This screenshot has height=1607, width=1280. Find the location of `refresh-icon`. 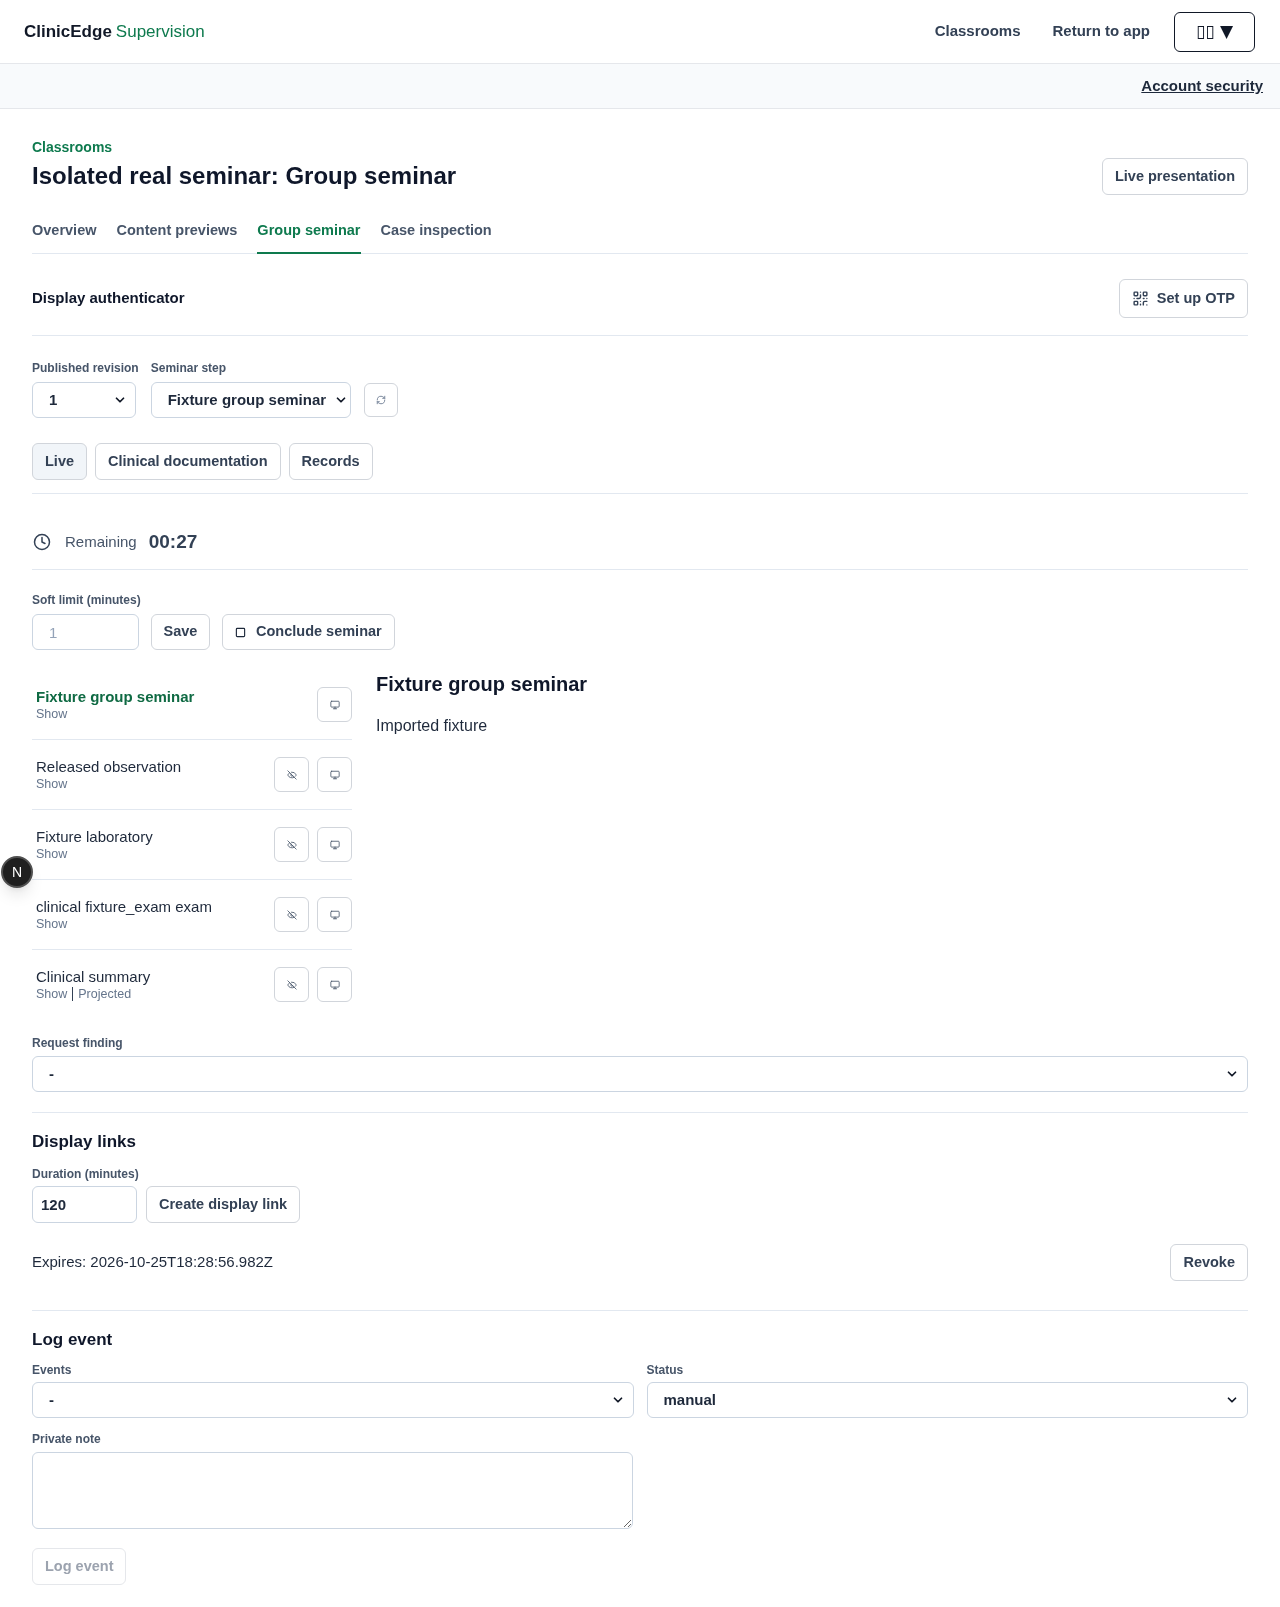

refresh-icon is located at coordinates (380, 400).